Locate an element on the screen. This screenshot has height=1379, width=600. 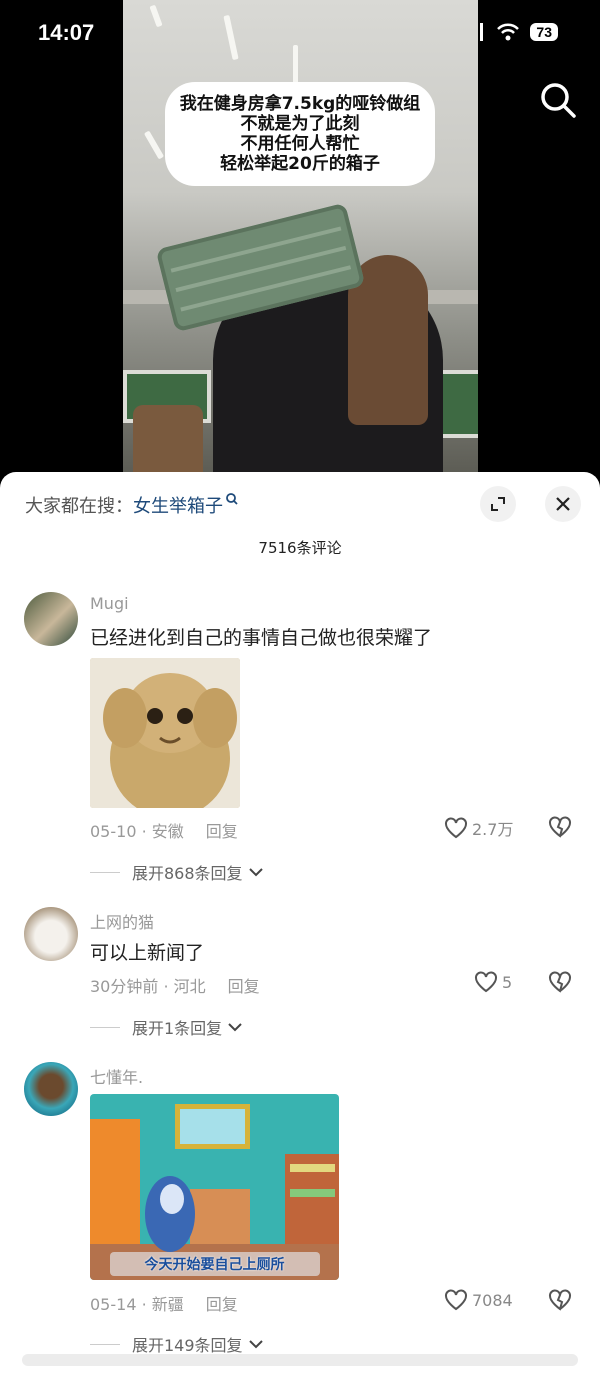
comment-meta: 05-14 · 新疆 回复 is located at coordinates (164, 1304).